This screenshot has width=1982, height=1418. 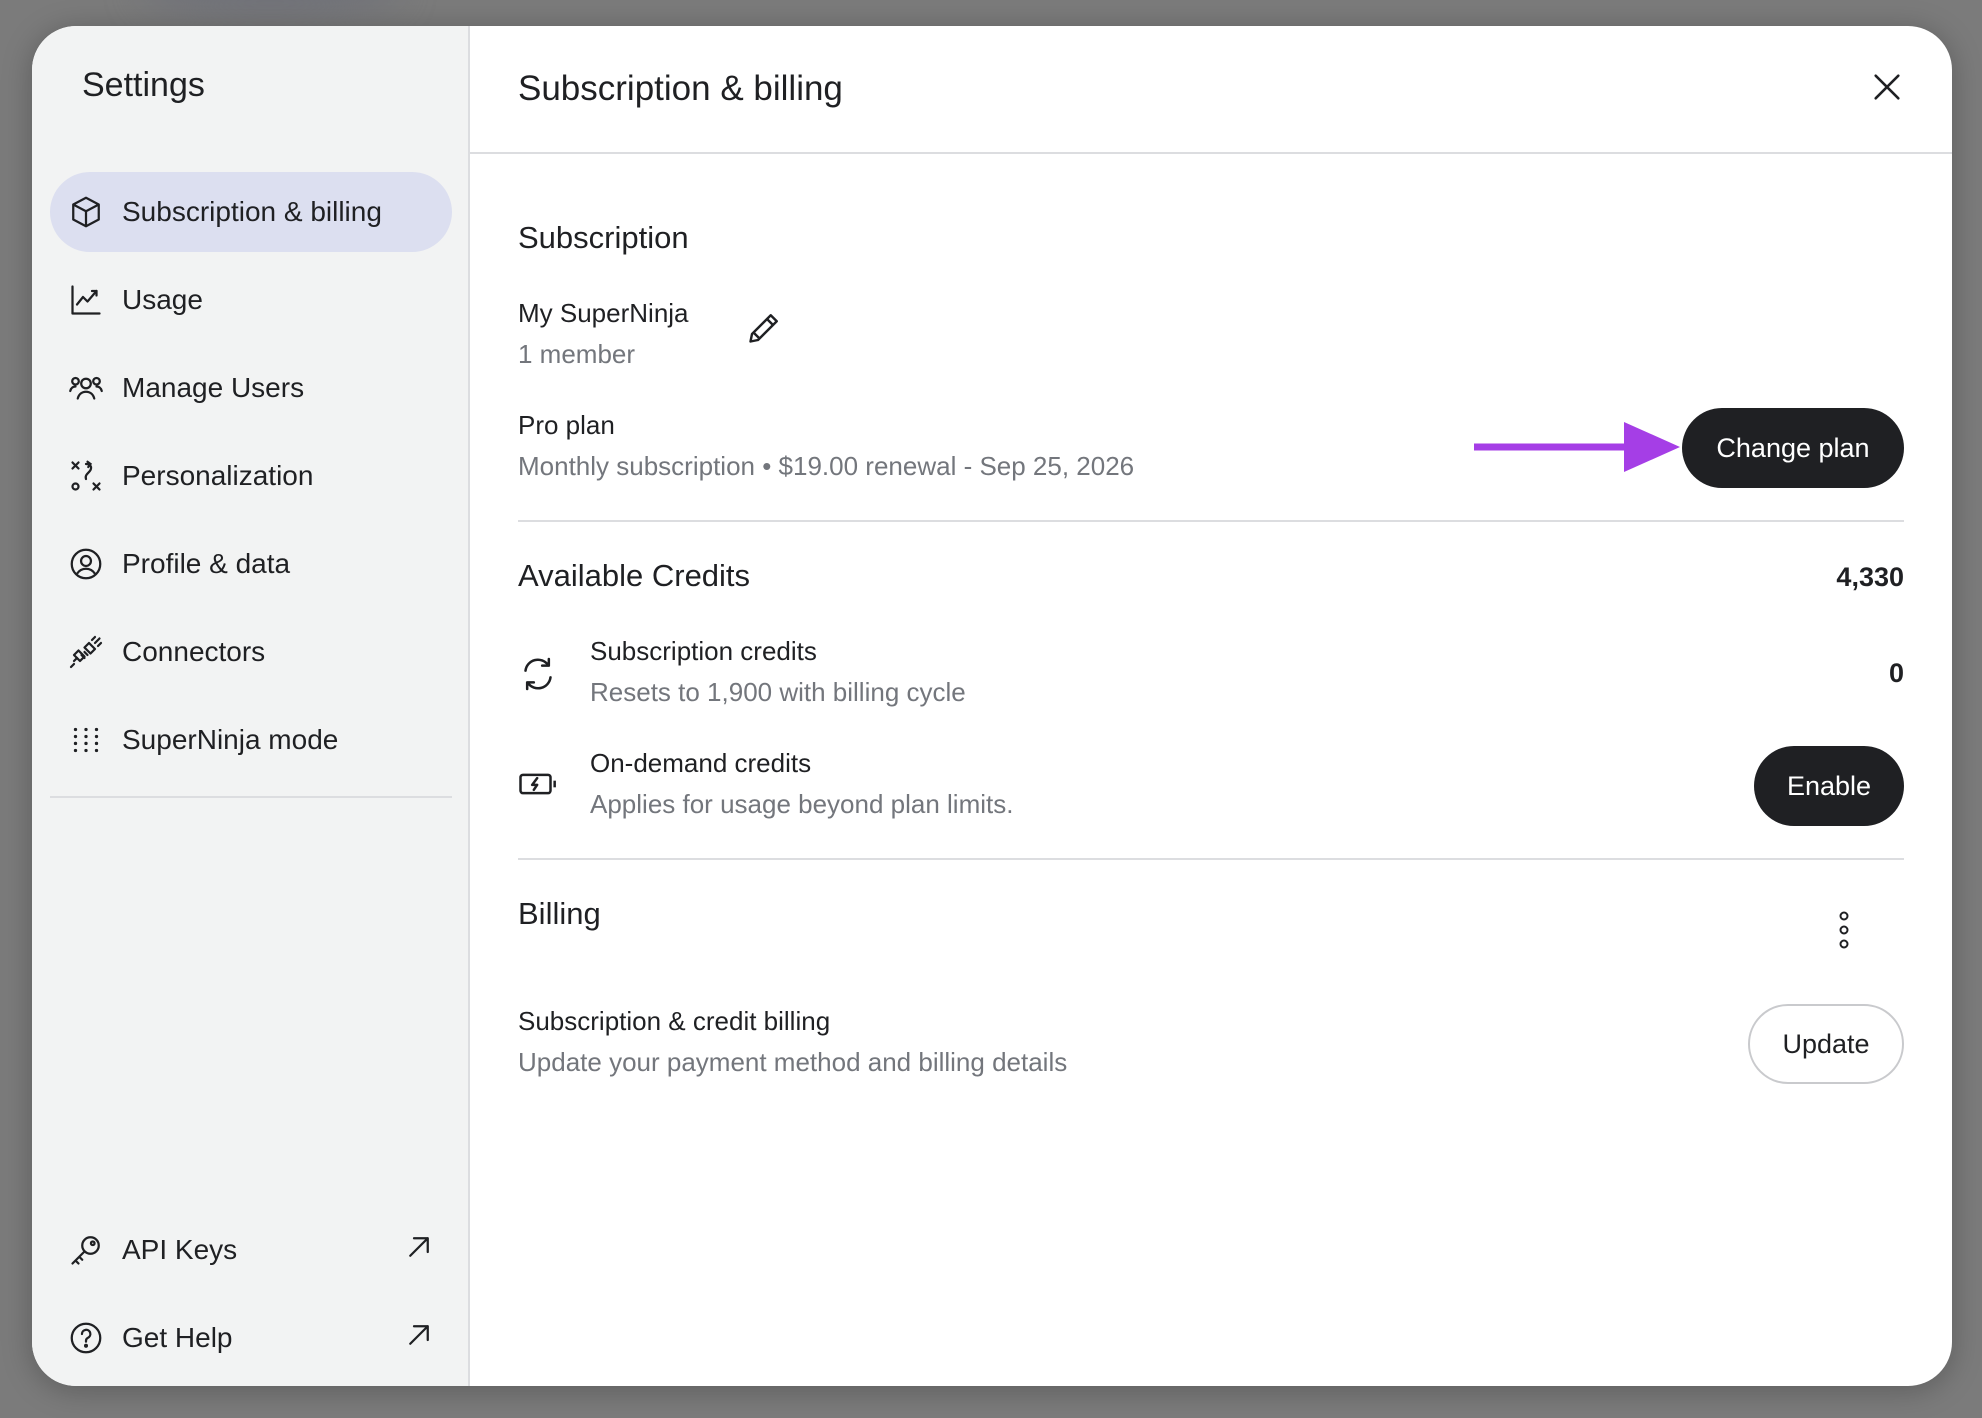 I want to click on billing-item-label: Subscription & credit billing, so click(x=674, y=1021).